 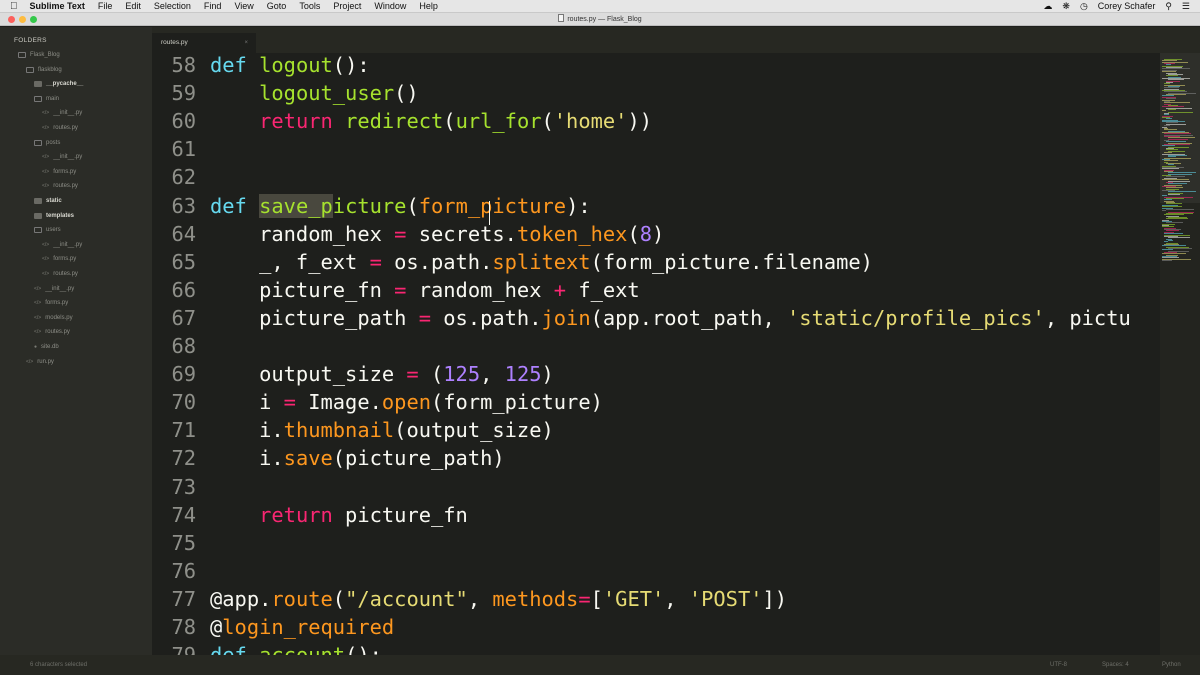 I want to click on code-line: 60 return redirect(url_for('home')), so click(x=656, y=121).